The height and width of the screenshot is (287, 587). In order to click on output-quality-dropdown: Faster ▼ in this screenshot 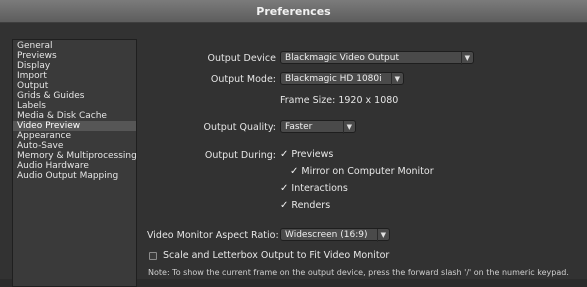, I will do `click(318, 127)`.